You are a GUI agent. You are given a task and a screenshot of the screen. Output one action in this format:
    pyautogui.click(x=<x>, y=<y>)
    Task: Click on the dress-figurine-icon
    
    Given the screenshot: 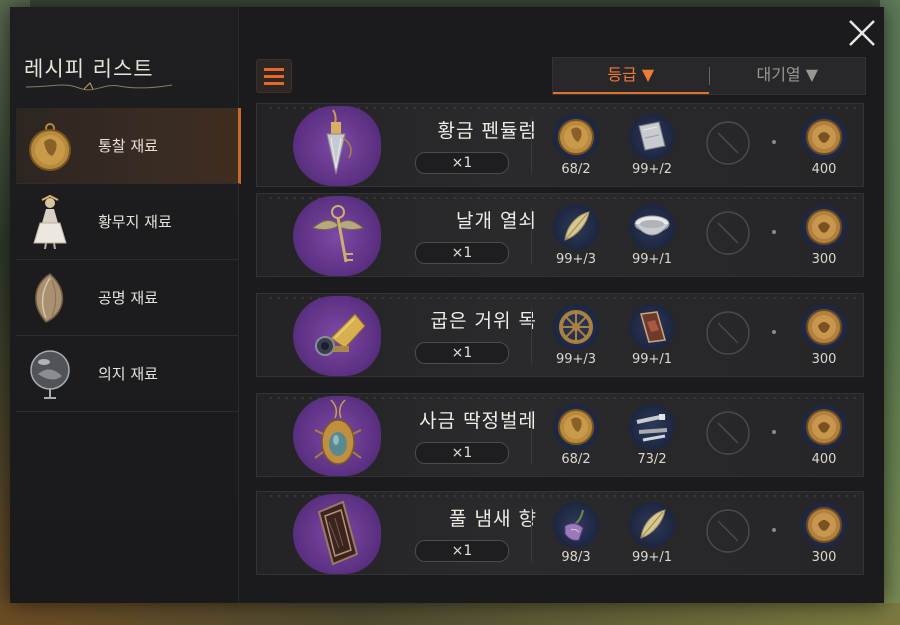 What is the action you would take?
    pyautogui.click(x=50, y=222)
    